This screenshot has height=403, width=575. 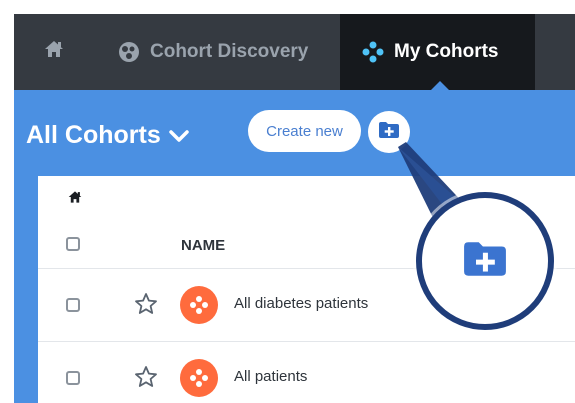 I want to click on add-folder-icon, so click(x=485, y=261).